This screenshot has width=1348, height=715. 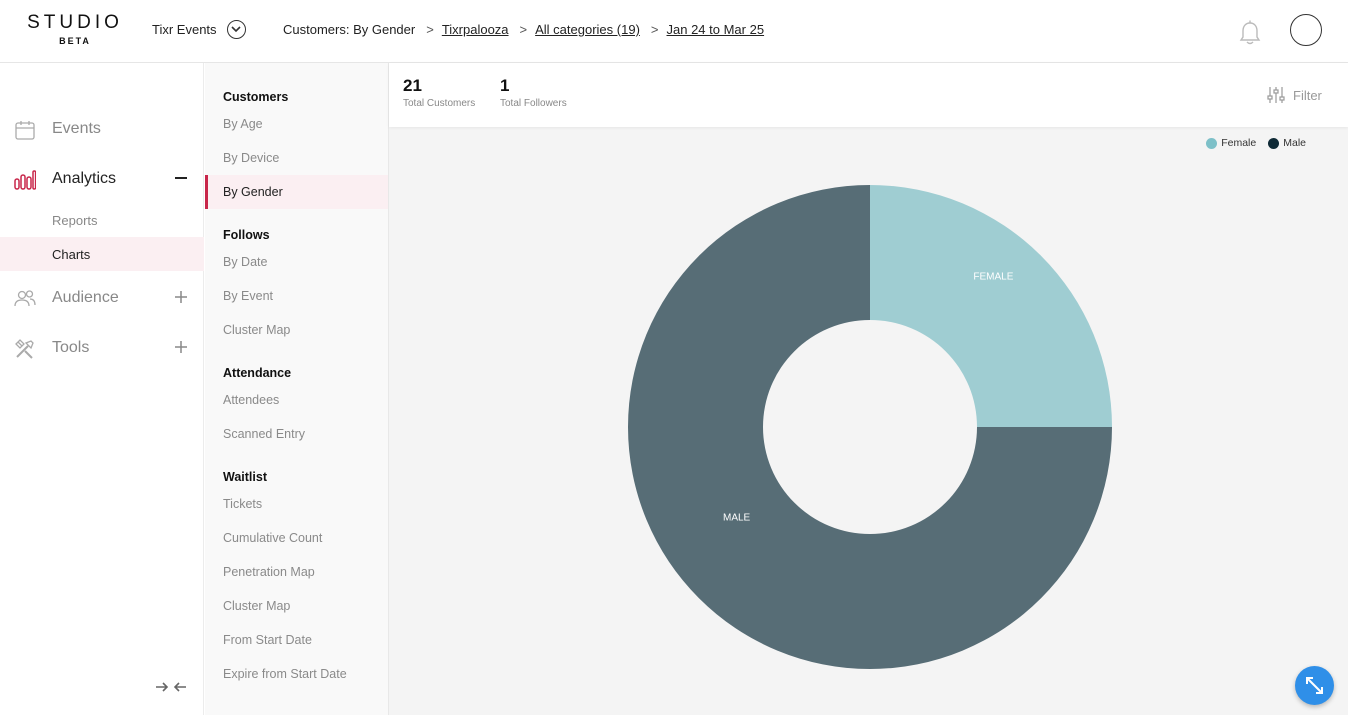 I want to click on menu-item: By Event, so click(x=296, y=296).